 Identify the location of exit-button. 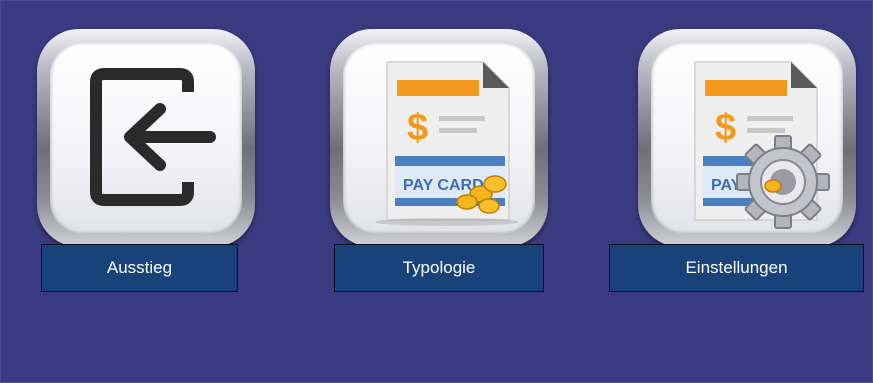
(146, 138).